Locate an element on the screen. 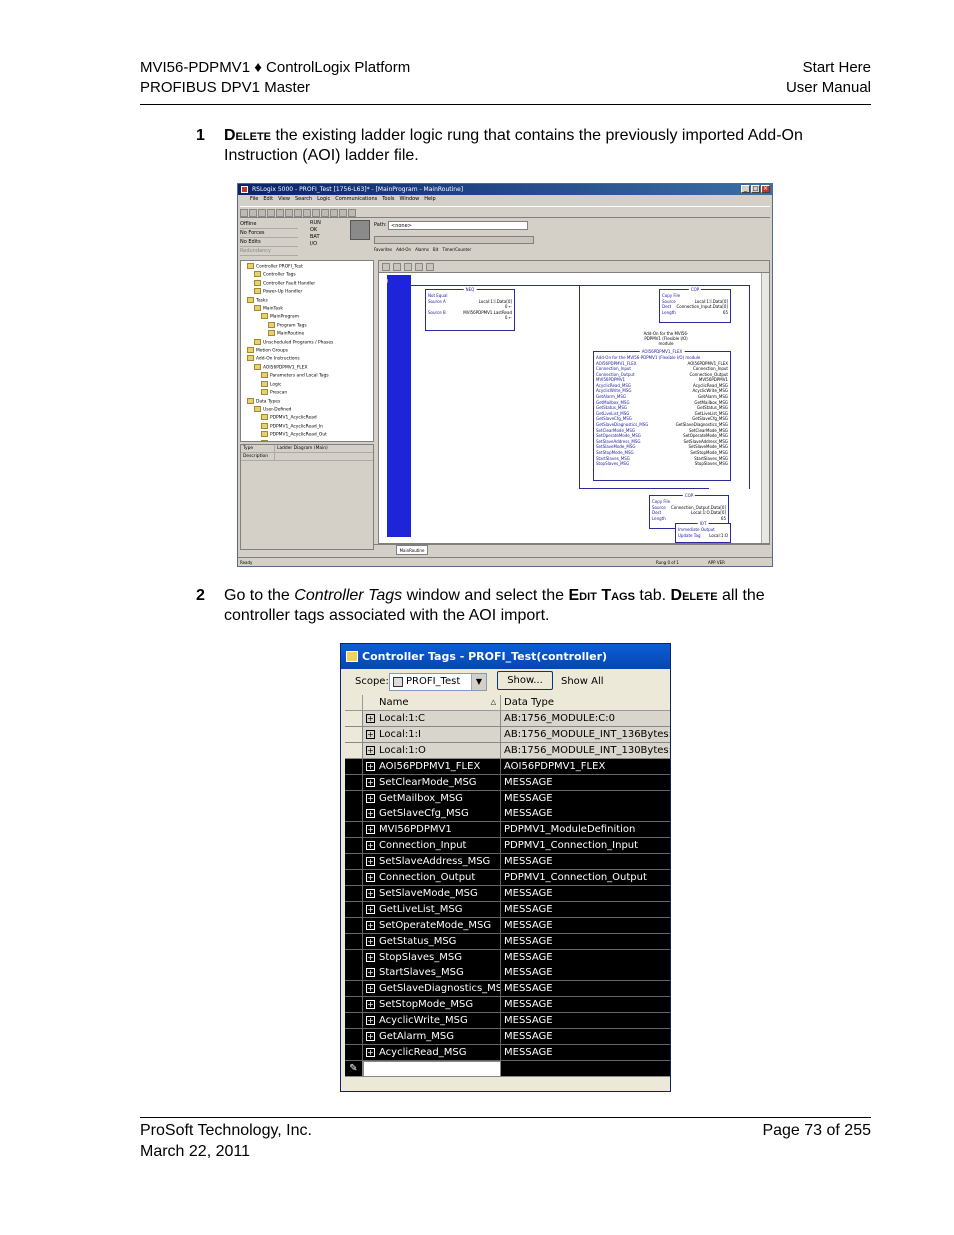 The height and width of the screenshot is (1235, 954). column-header-name: Name △ is located at coordinates (432, 703).